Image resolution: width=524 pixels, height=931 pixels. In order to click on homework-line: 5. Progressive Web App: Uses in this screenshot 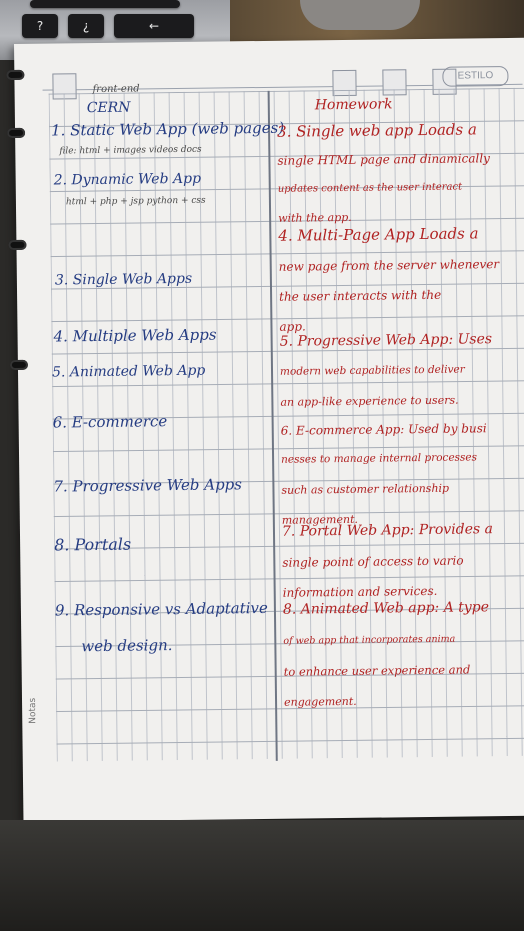, I will do `click(386, 340)`.